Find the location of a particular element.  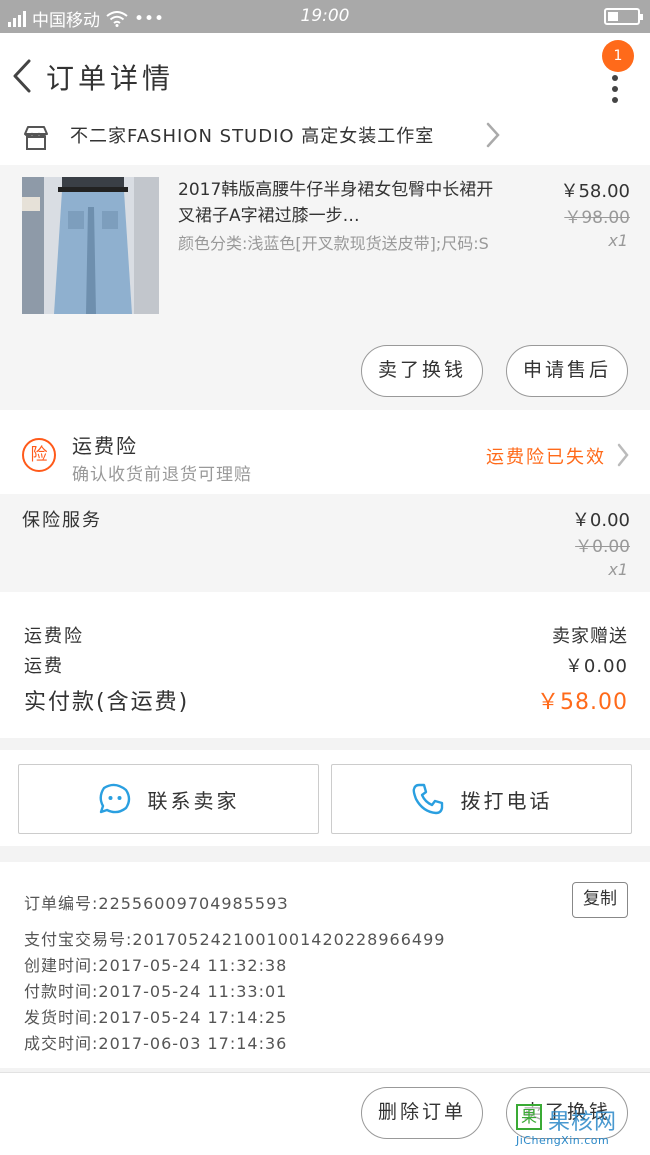

shop-row: 不二家FASHION STUDIO 高定女装工作室 is located at coordinates (325, 142).